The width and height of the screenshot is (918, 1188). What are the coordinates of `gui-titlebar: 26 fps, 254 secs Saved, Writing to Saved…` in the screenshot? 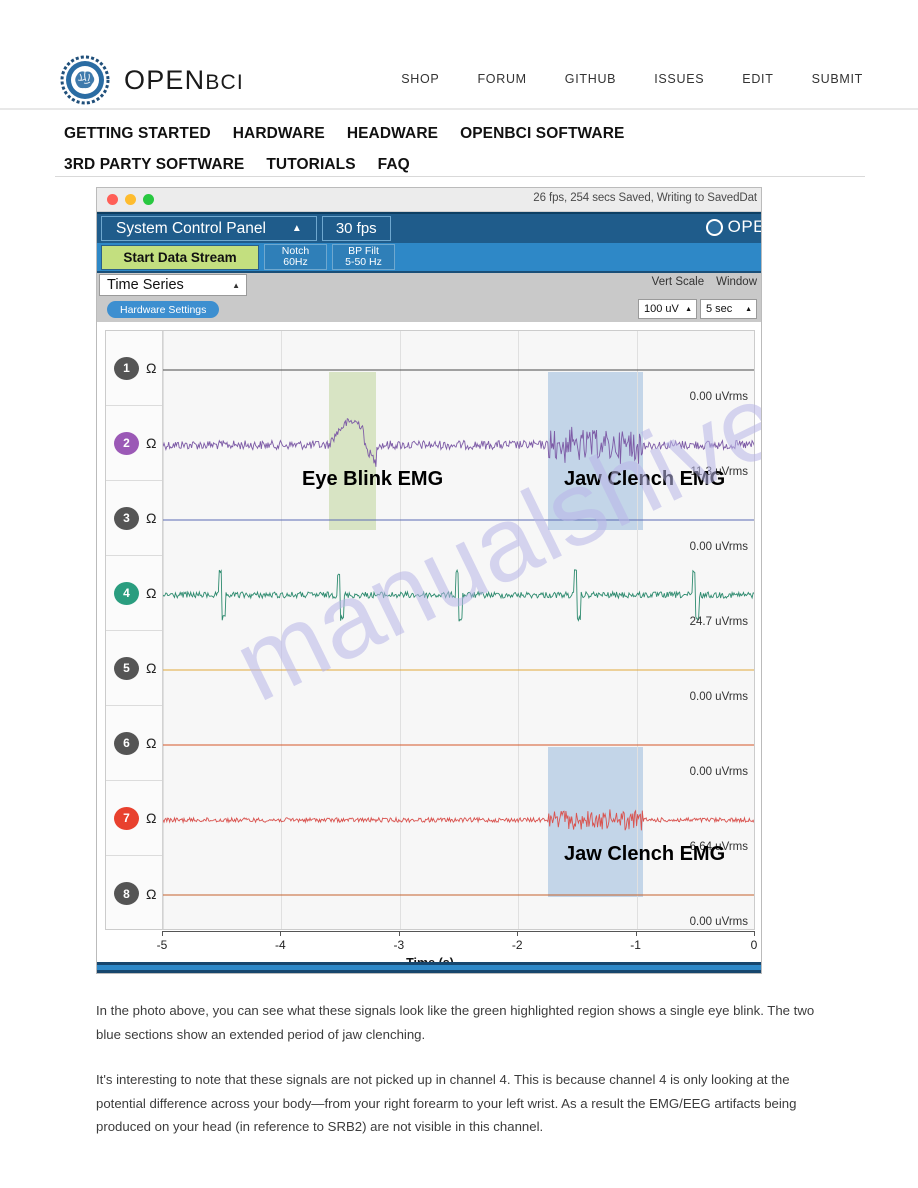 It's located at (429, 200).